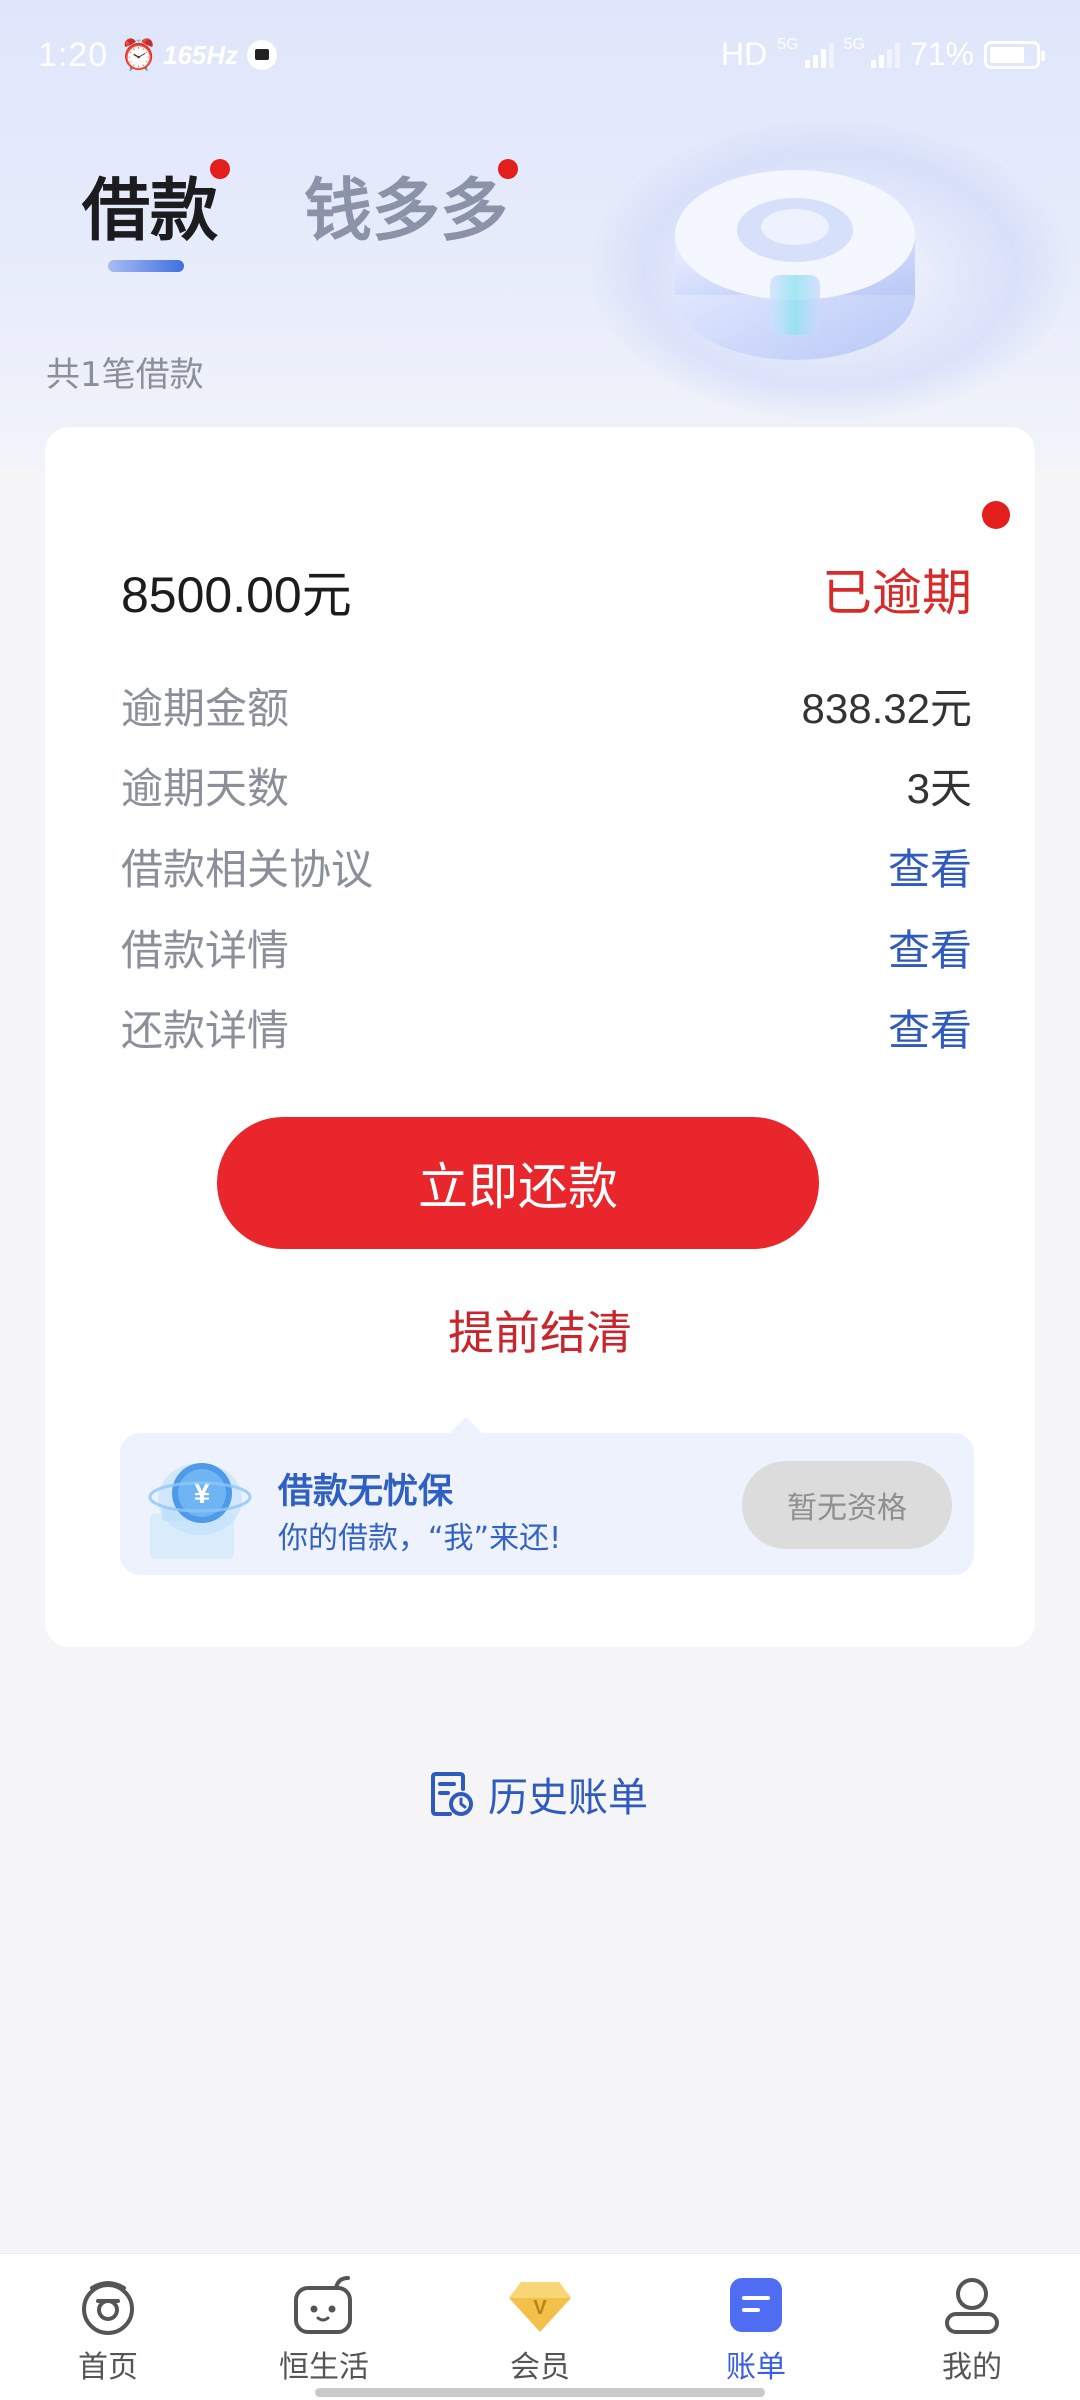 The width and height of the screenshot is (1080, 2400). What do you see at coordinates (125, 375) in the screenshot?
I see `loan-count: 共1笔借款` at bounding box center [125, 375].